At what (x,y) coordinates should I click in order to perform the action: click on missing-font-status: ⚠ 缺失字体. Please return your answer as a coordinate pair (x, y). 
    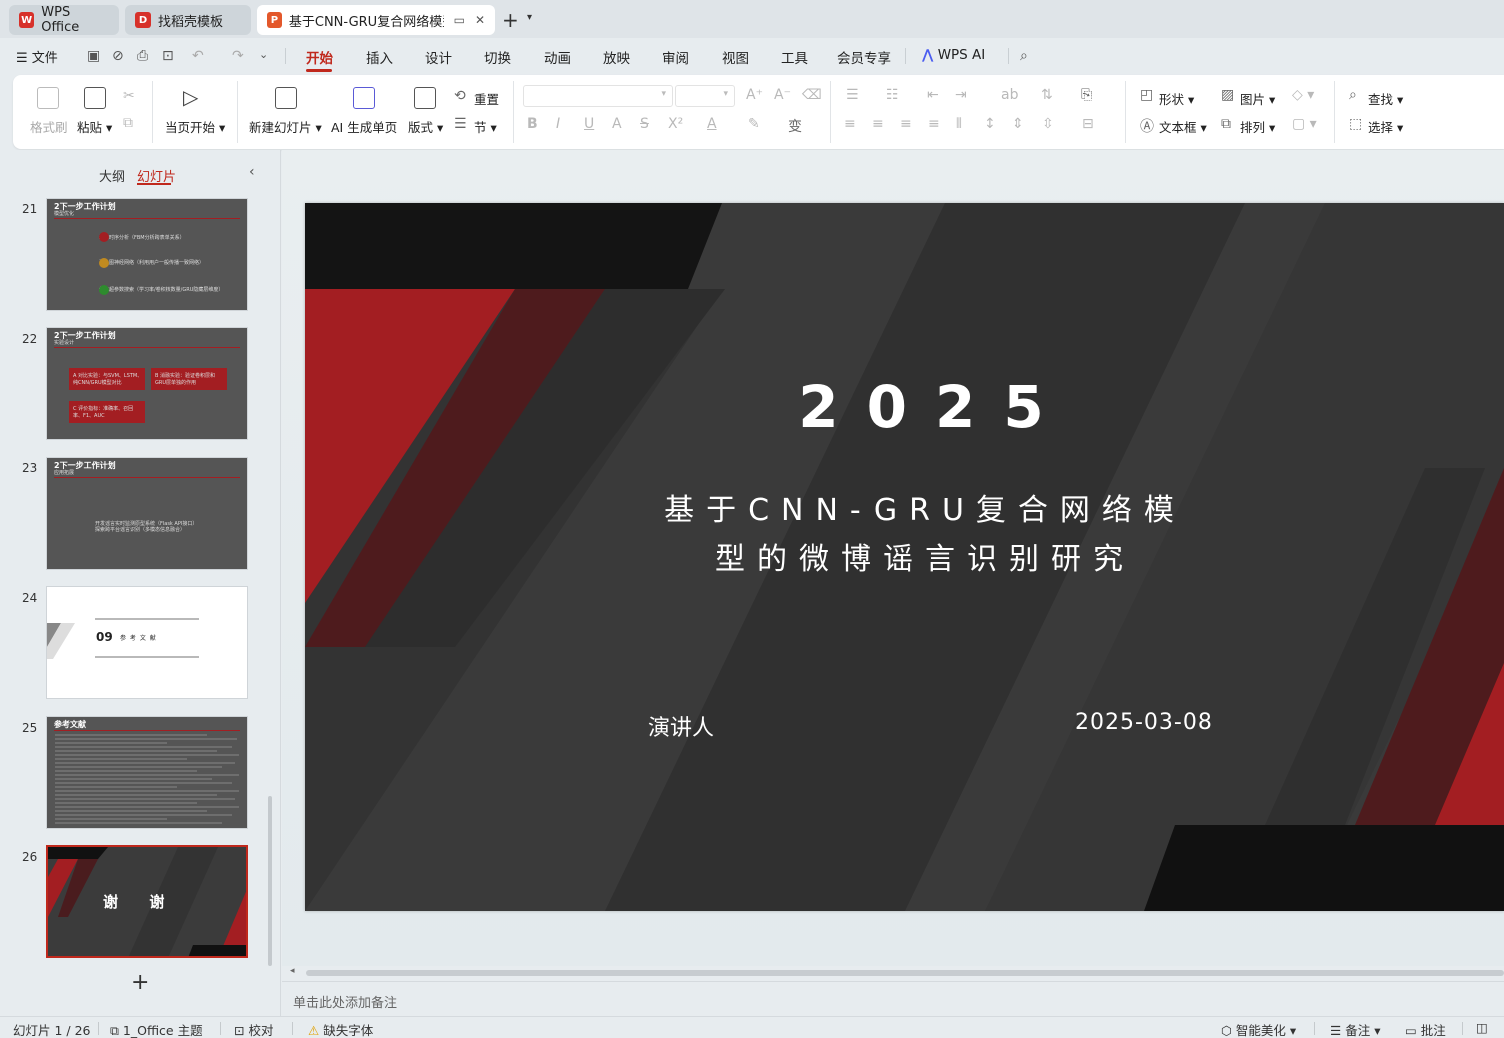
    Looking at the image, I should click on (340, 1029).